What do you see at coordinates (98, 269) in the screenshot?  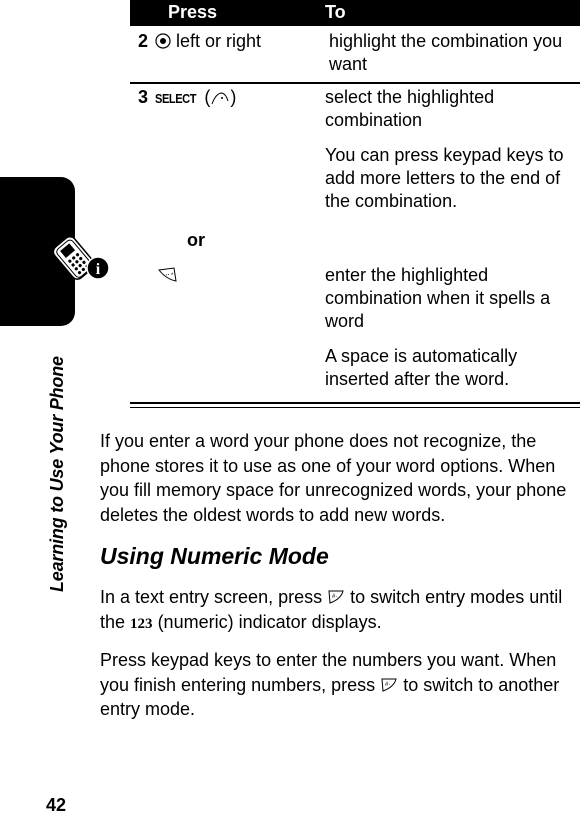 I see `svg-text: i` at bounding box center [98, 269].